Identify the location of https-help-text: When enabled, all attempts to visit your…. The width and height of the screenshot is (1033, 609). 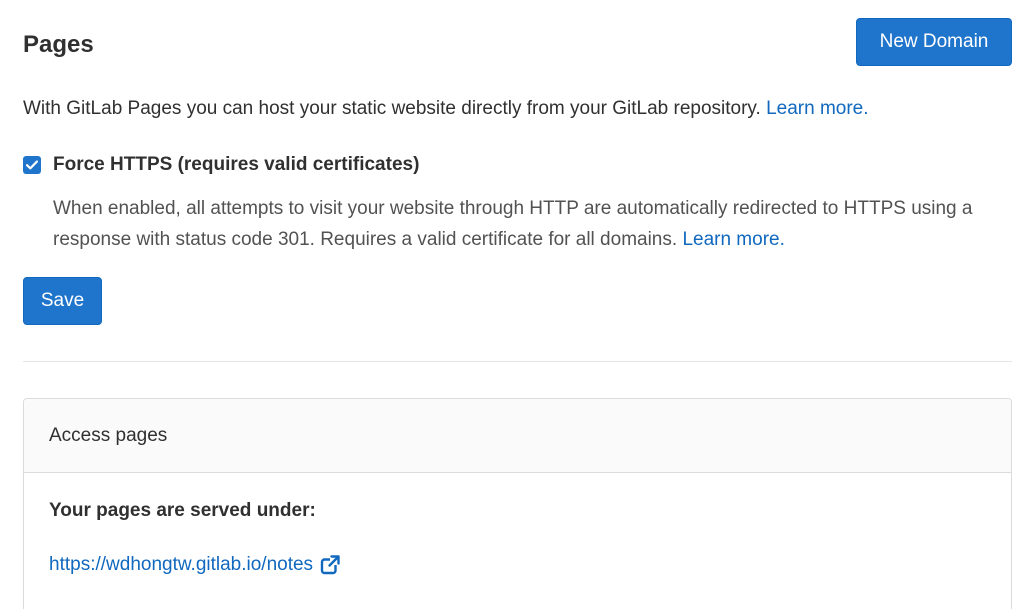
(513, 224).